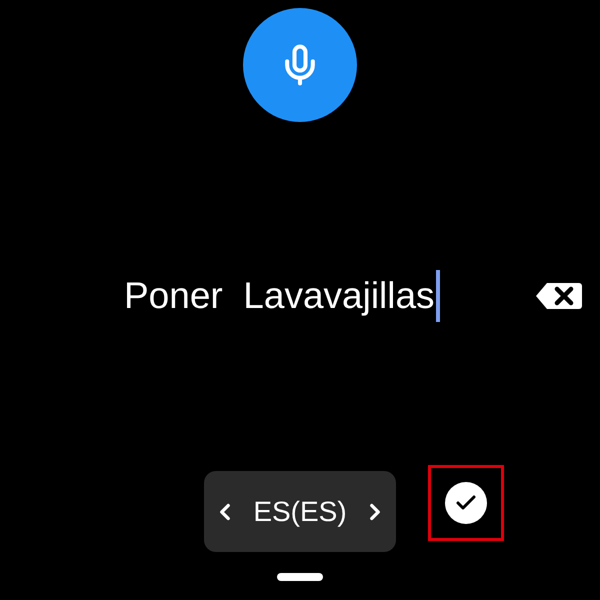  I want to click on home-indicator, so click(300, 577).